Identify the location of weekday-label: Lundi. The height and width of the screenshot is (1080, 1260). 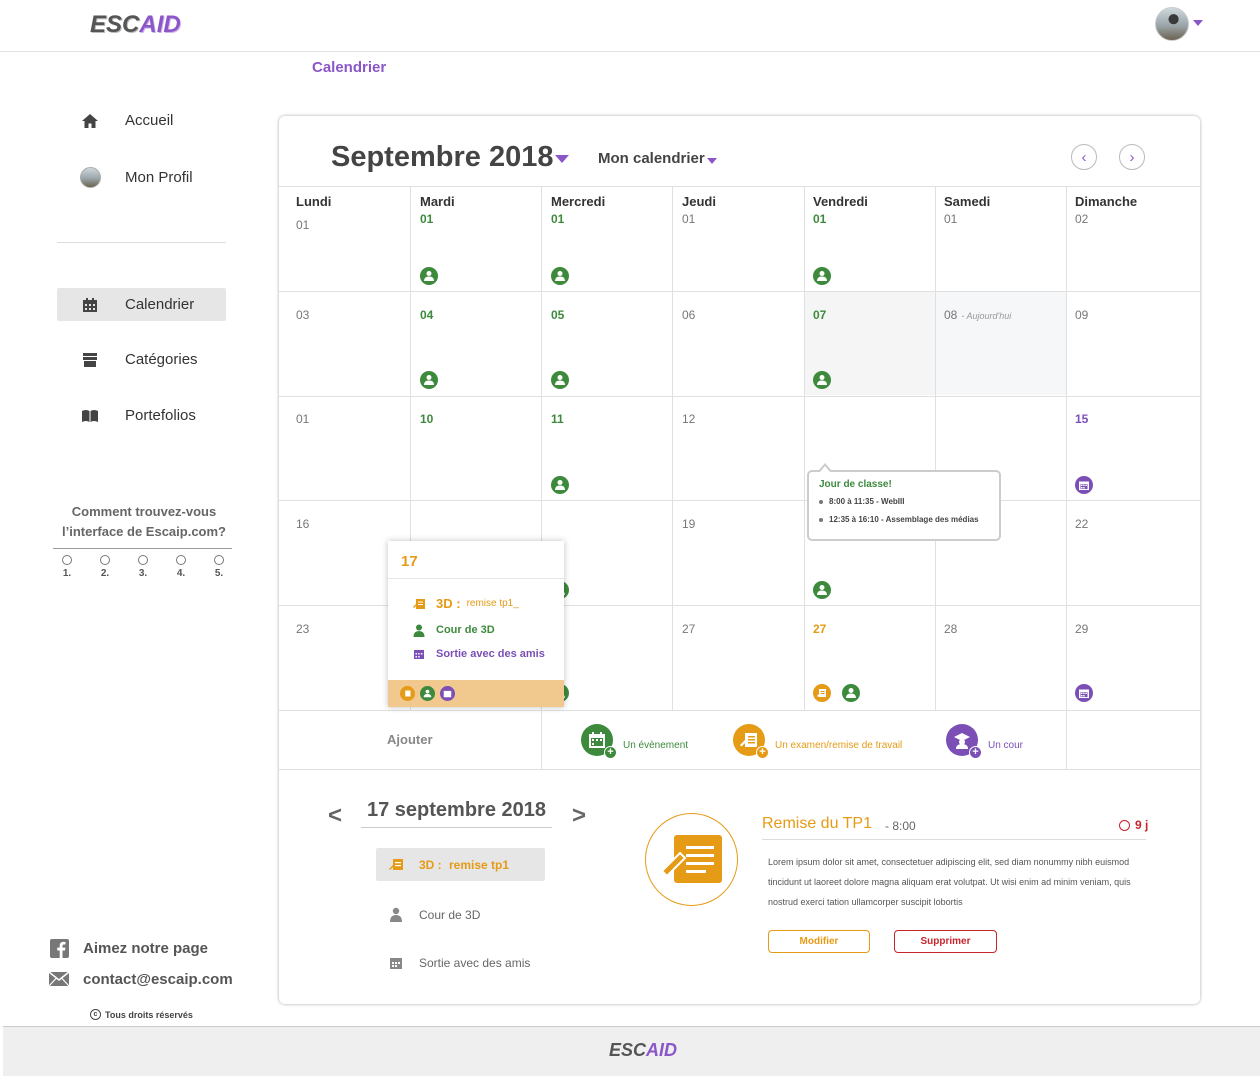
(314, 201).